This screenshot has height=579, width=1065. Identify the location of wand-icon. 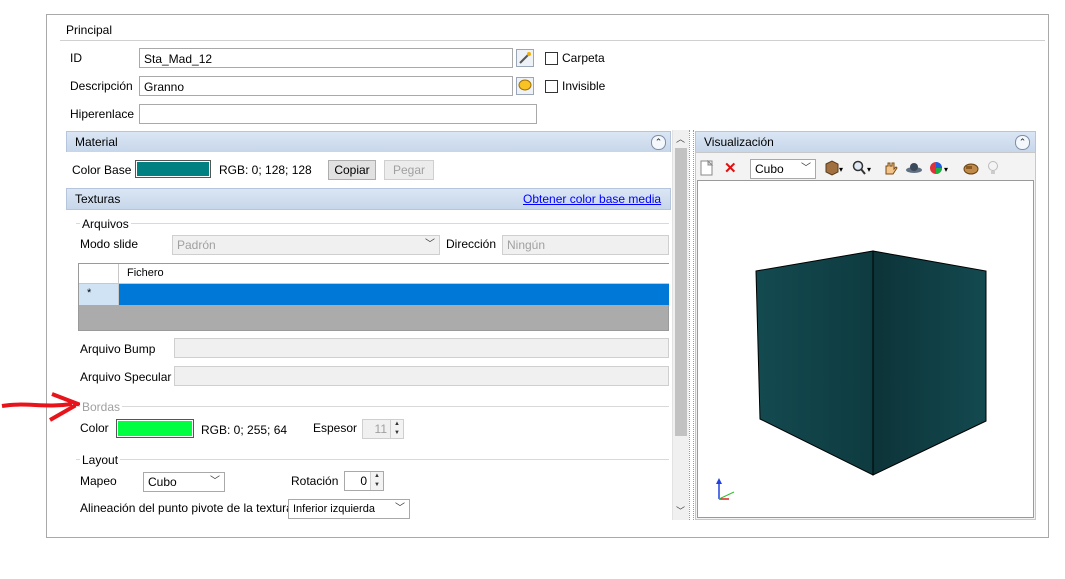
(525, 58).